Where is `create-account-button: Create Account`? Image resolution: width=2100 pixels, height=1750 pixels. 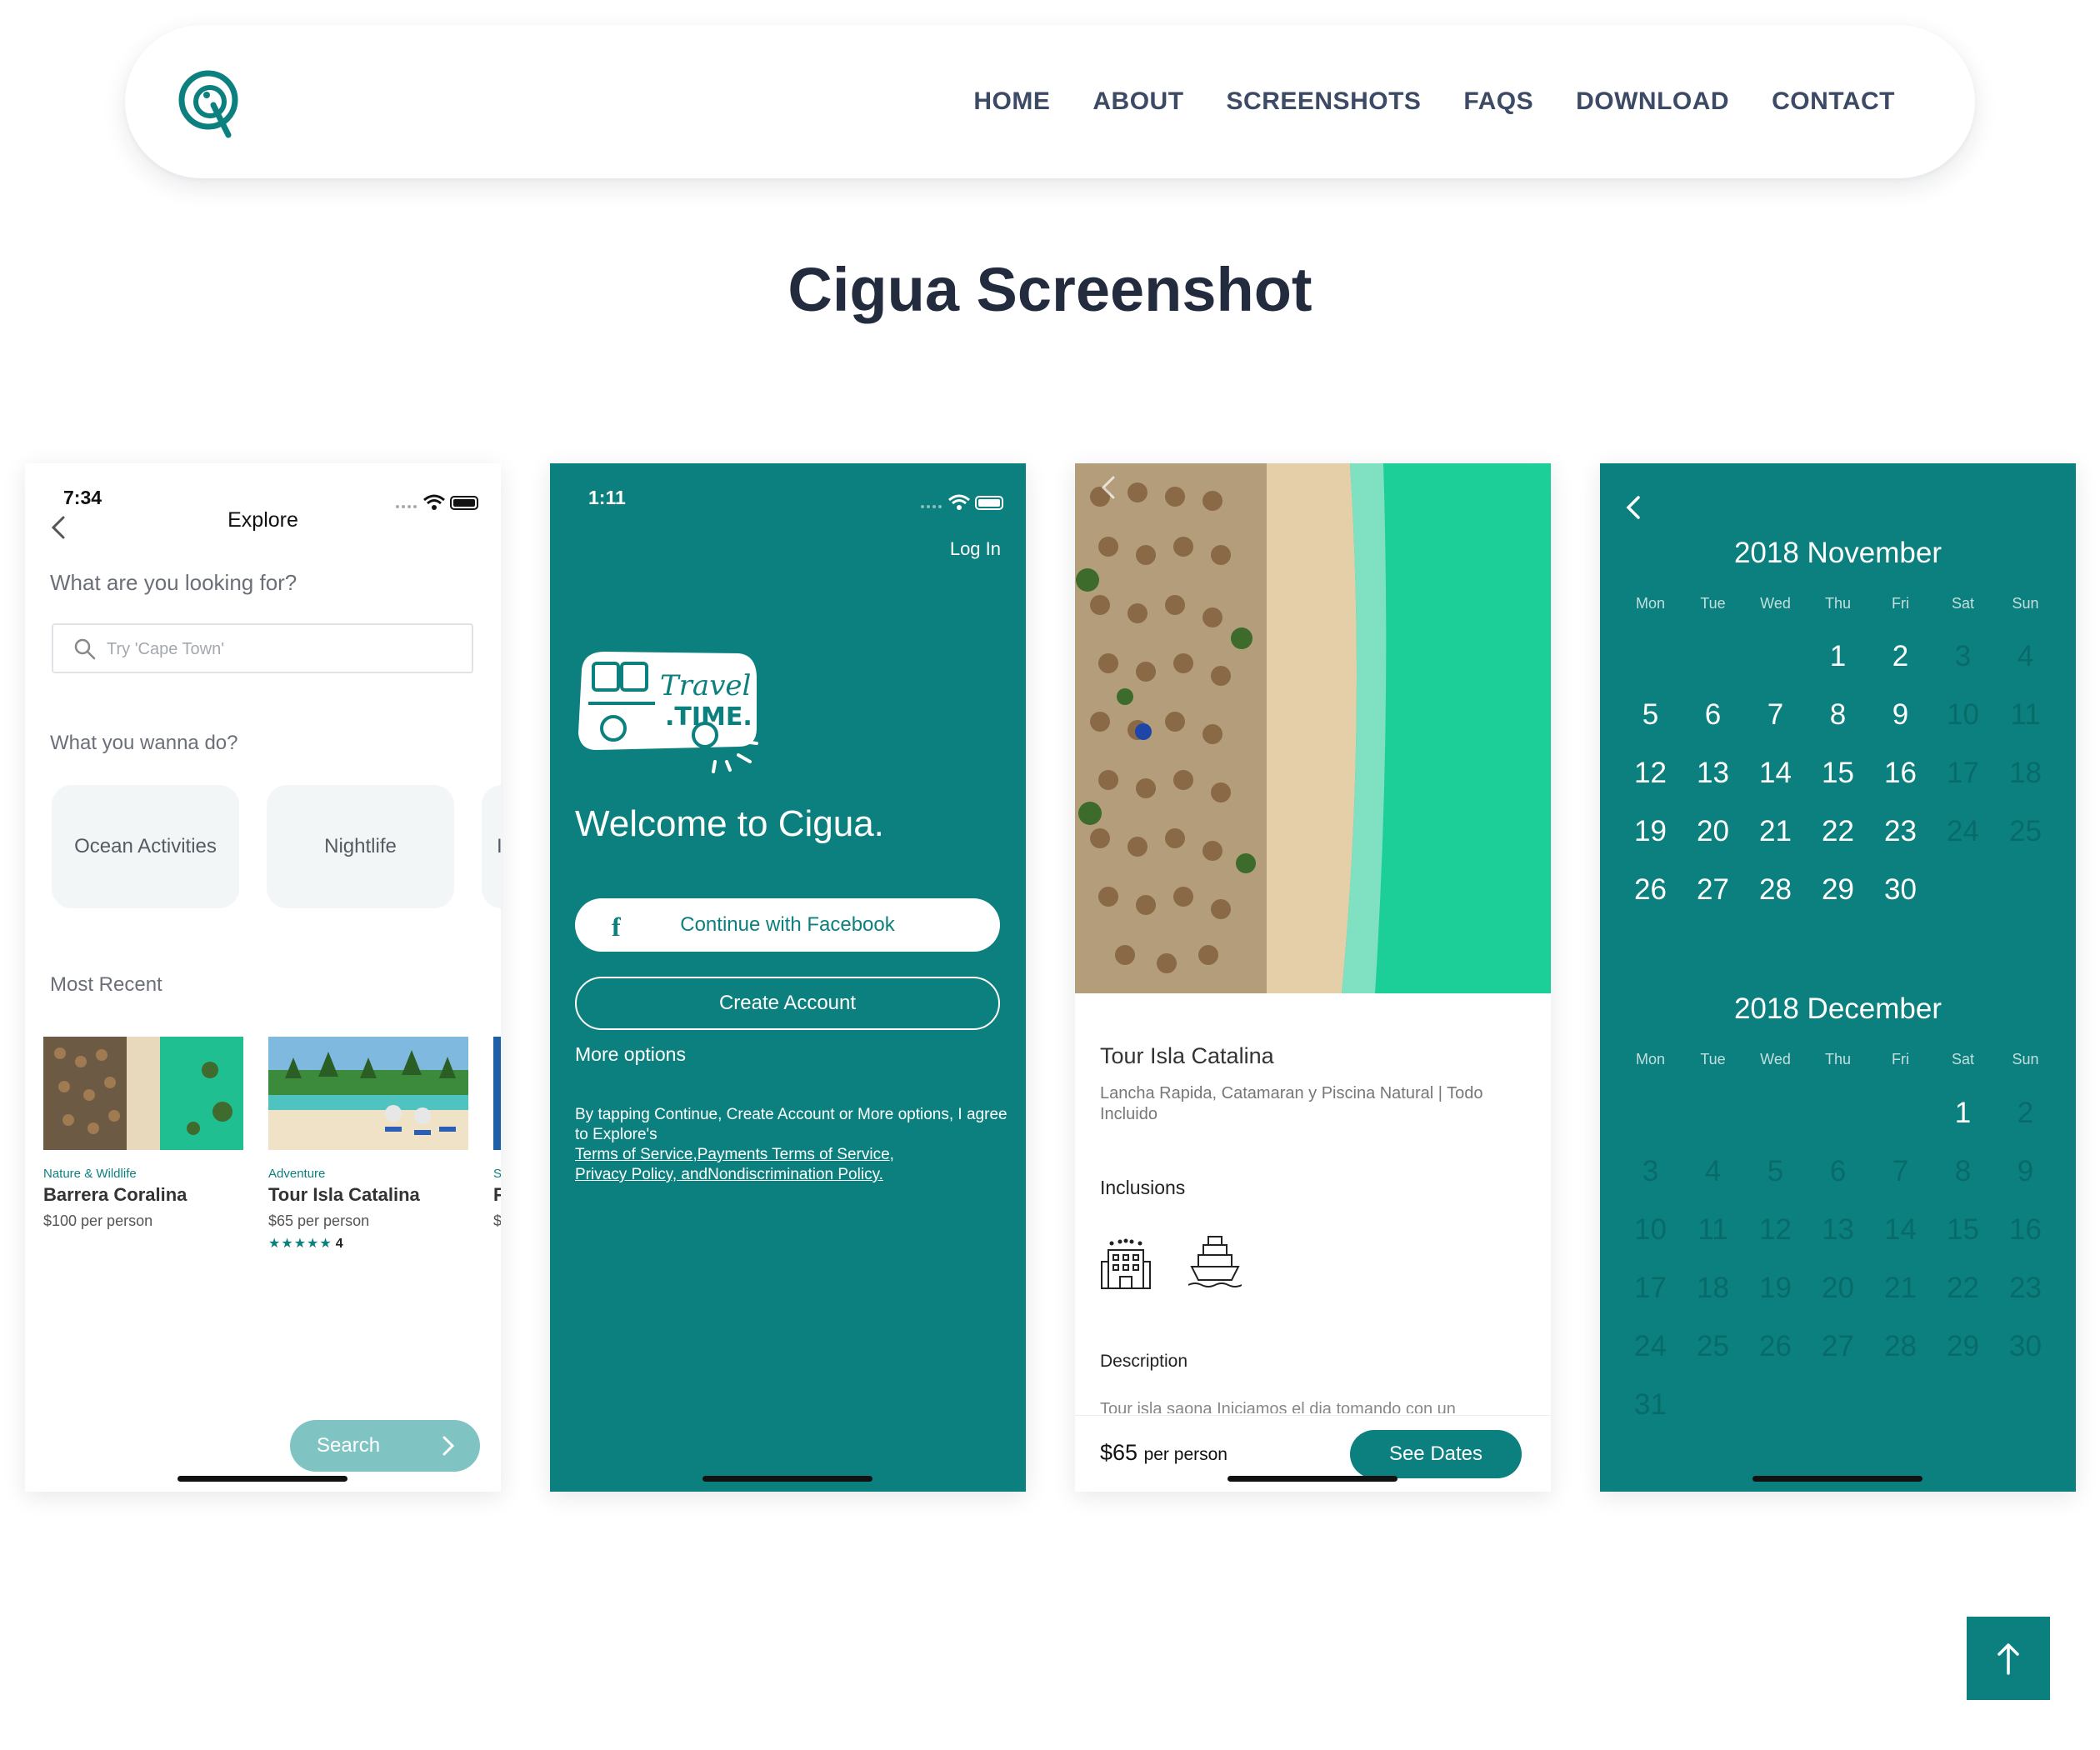
create-account-button: Create Account is located at coordinates (787, 1004).